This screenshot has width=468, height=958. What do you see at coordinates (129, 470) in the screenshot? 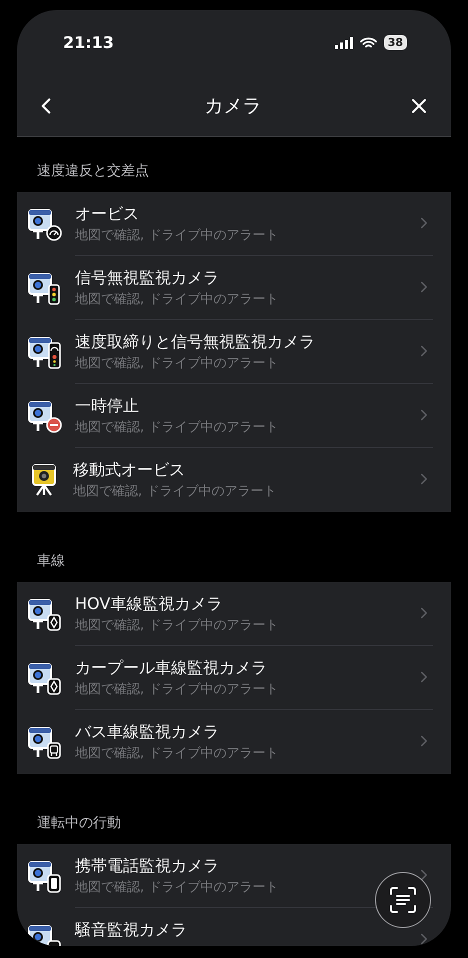
I see `item-title: 移動式オービス` at bounding box center [129, 470].